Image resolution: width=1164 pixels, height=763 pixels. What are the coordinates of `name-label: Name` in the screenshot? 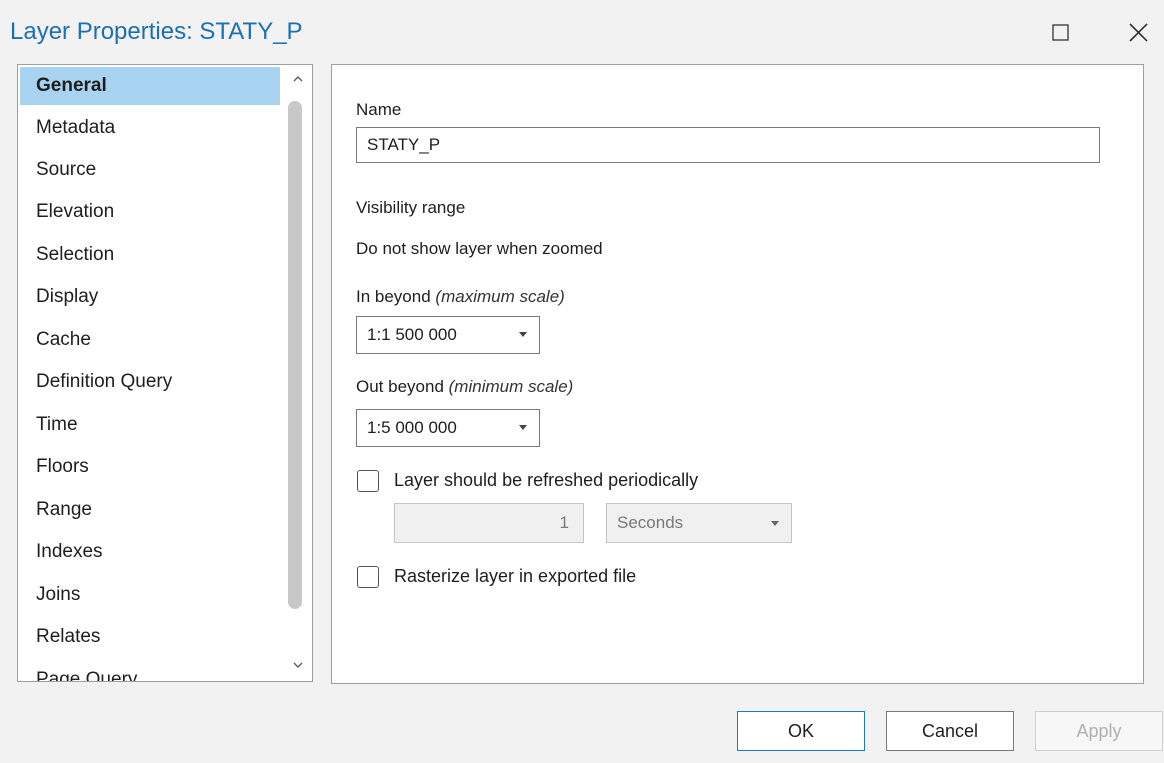 It's located at (379, 109).